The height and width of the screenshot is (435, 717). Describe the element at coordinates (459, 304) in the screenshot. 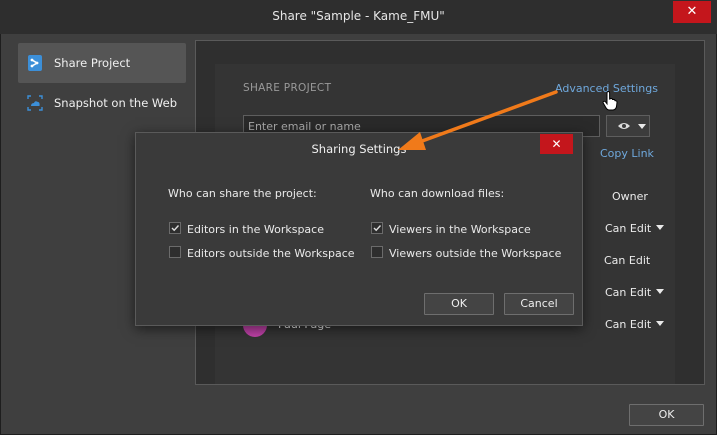

I see `dialog-ok-button: OK` at that location.